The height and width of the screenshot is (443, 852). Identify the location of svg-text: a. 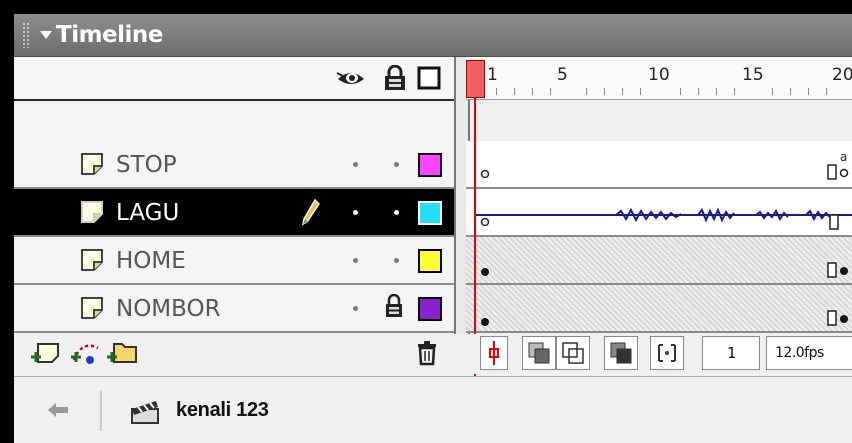
(843, 157).